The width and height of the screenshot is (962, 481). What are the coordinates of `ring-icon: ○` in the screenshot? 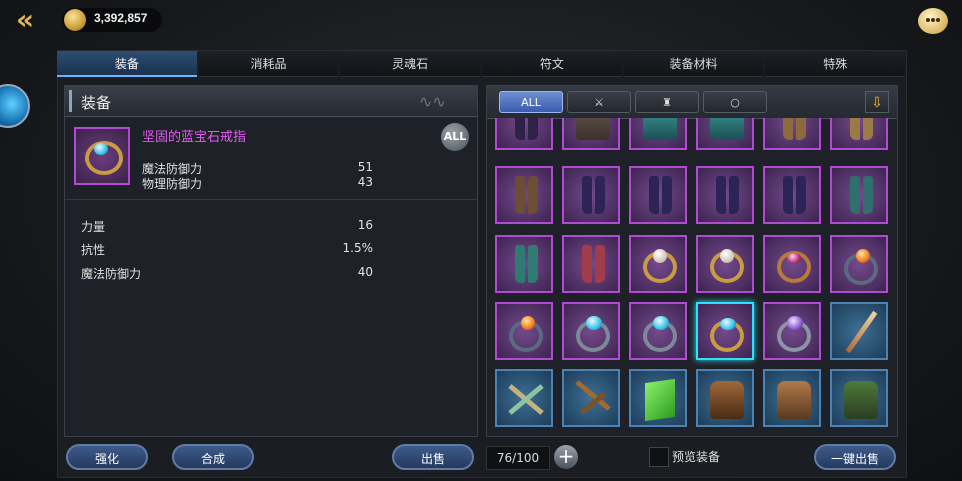 It's located at (735, 102).